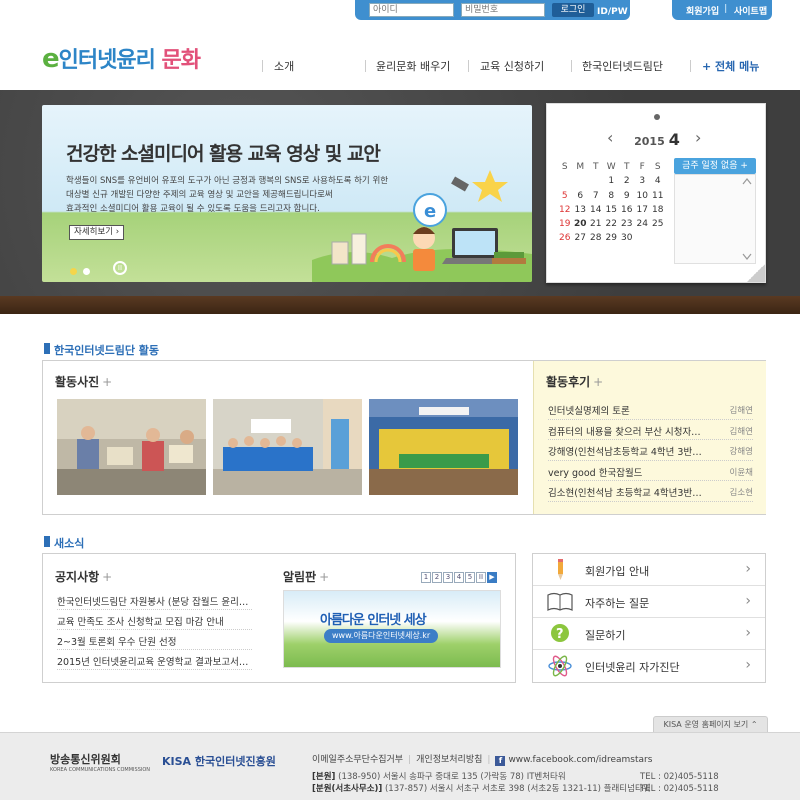 The width and height of the screenshot is (800, 800). I want to click on nav-about: 소개, so click(284, 66).